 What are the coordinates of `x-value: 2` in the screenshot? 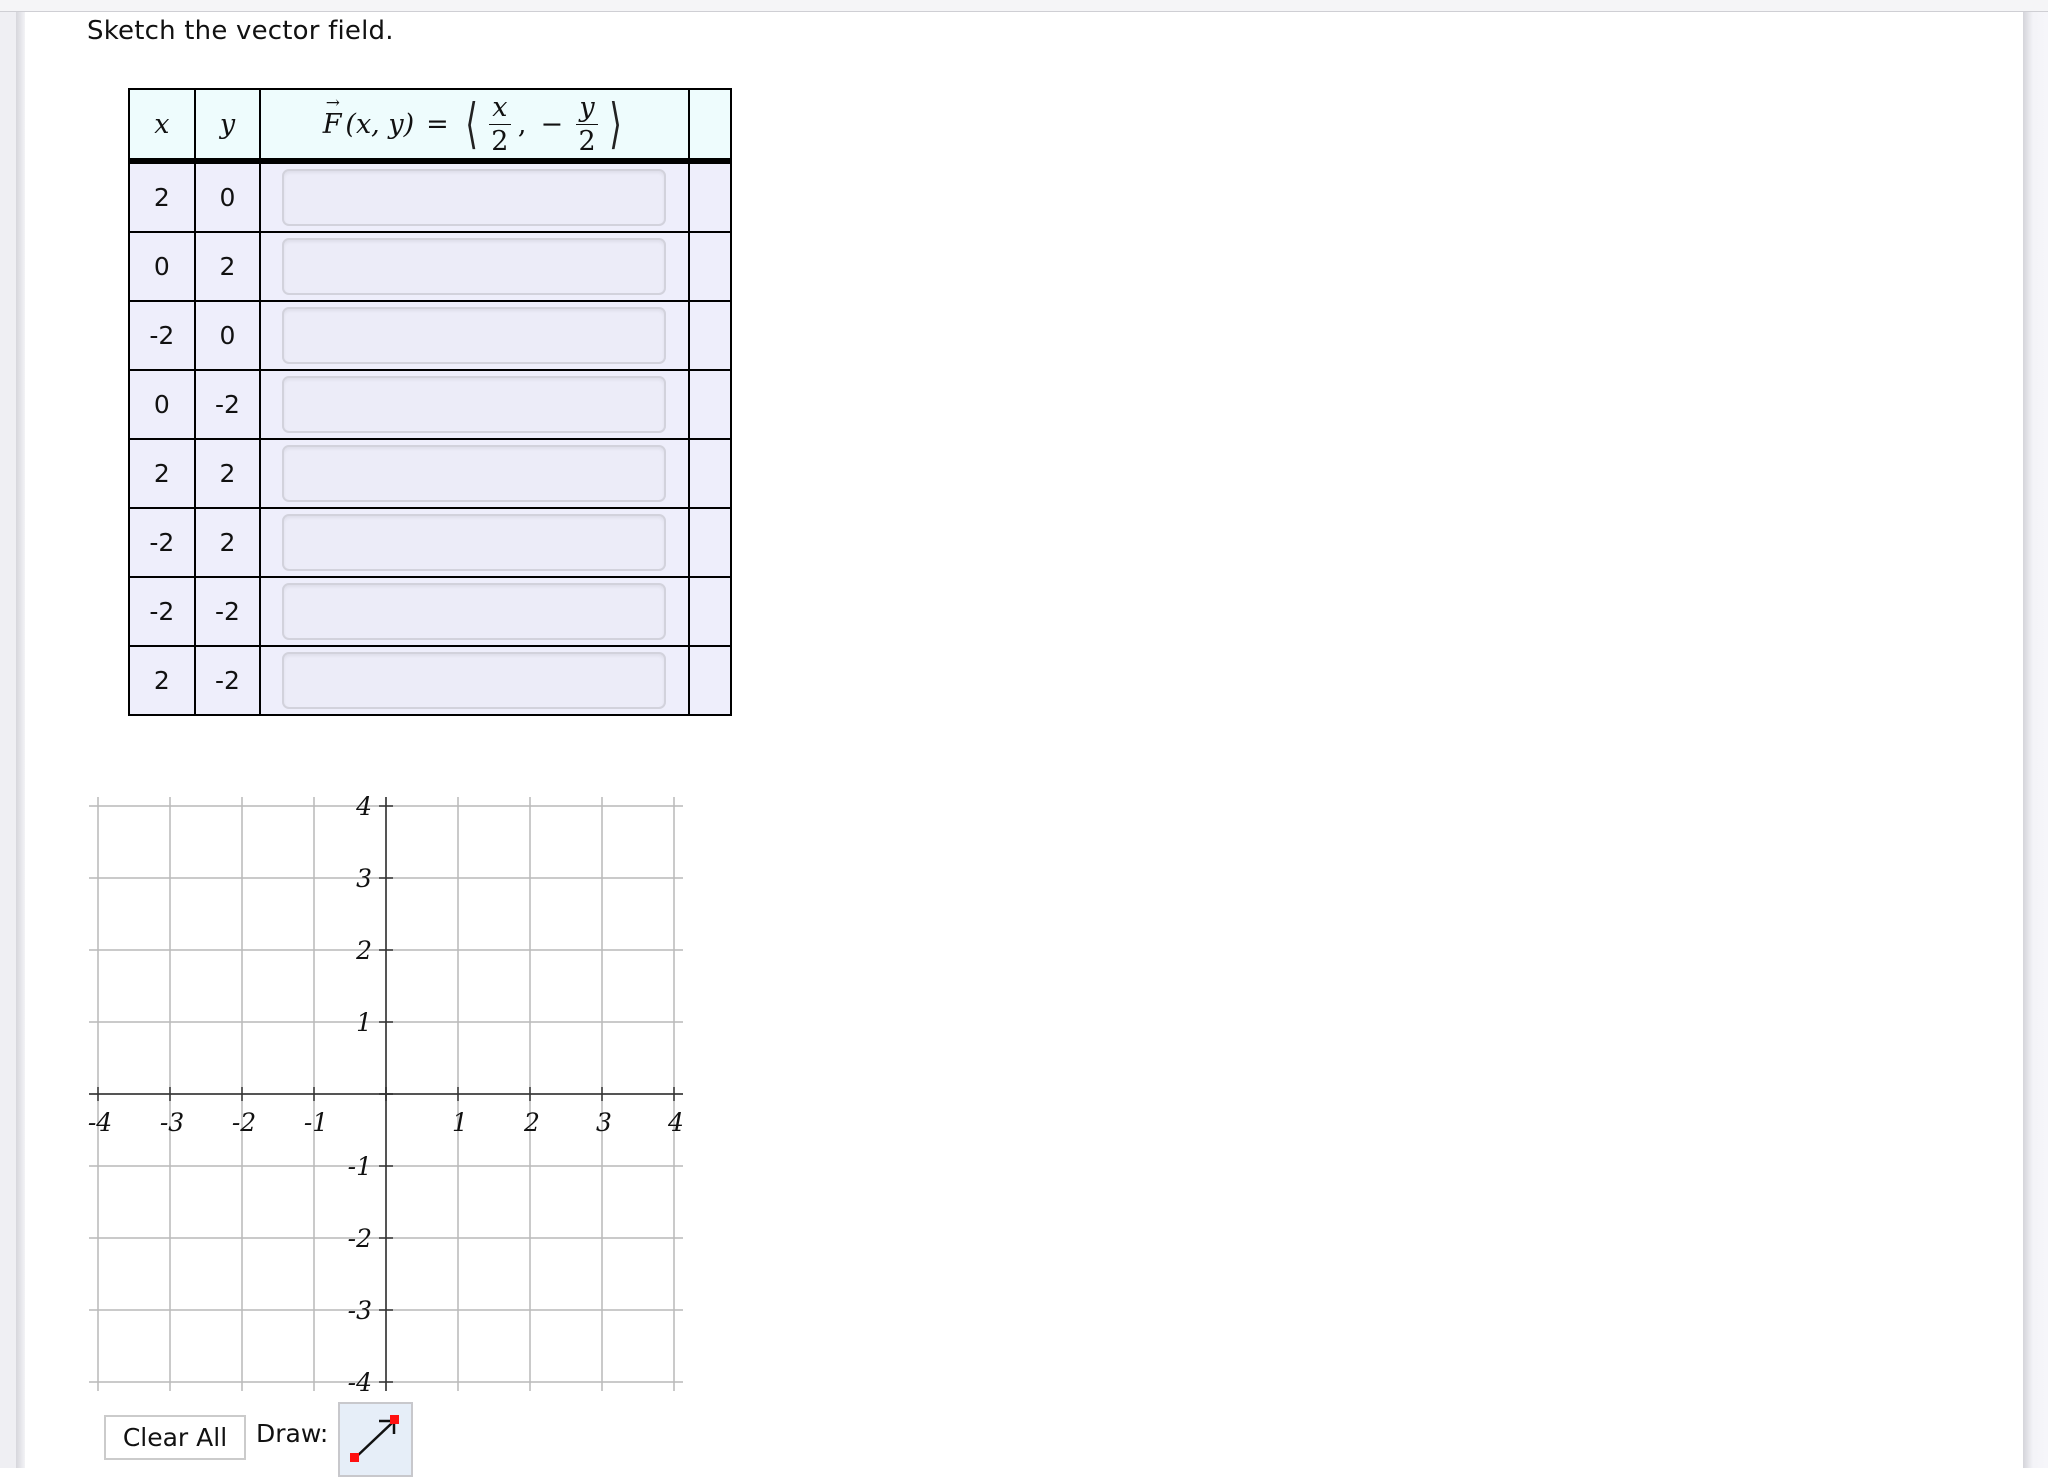 It's located at (161, 680).